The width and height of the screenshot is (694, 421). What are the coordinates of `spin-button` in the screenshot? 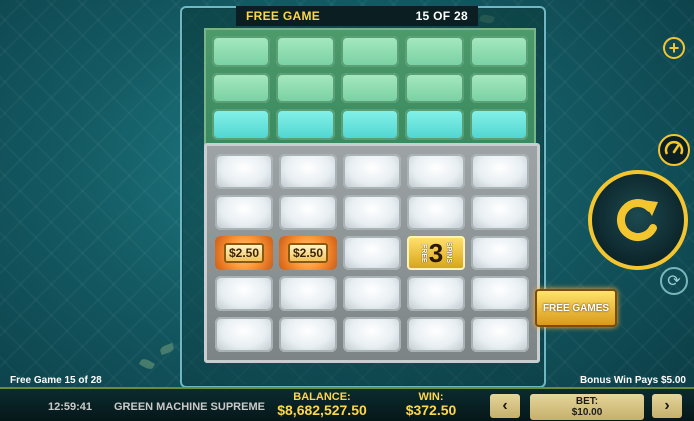 It's located at (638, 220).